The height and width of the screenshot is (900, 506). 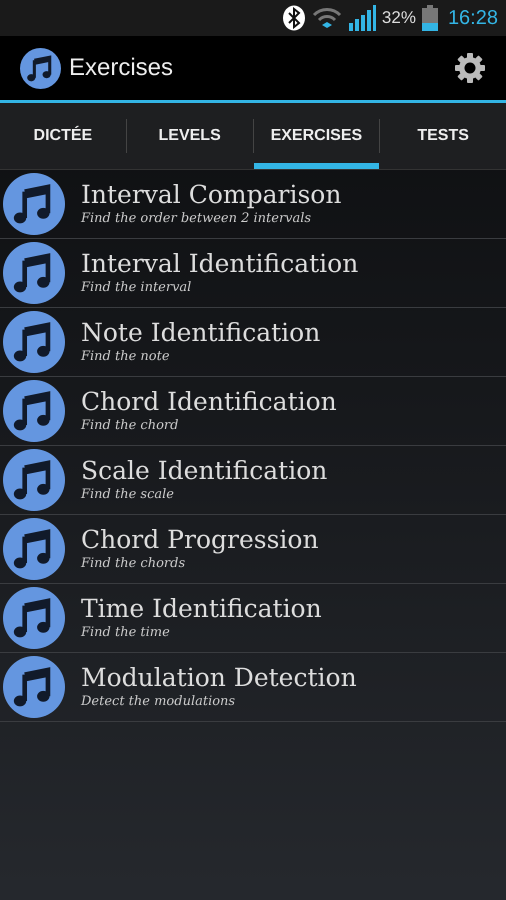 What do you see at coordinates (200, 540) in the screenshot?
I see `exercise-title: Chord Progression` at bounding box center [200, 540].